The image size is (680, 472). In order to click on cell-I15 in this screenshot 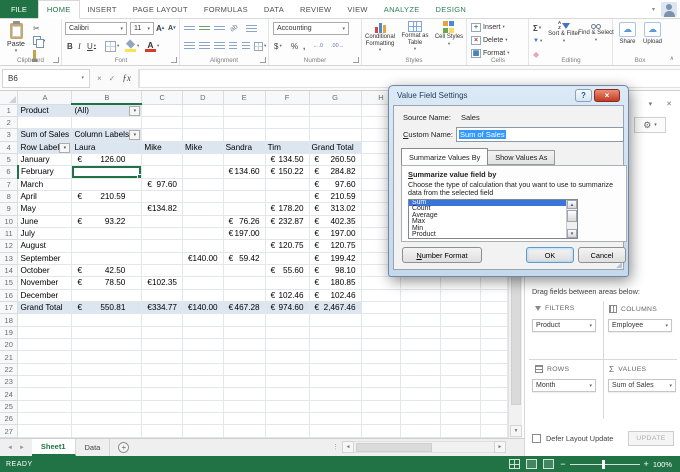, I will do `click(421, 283)`.